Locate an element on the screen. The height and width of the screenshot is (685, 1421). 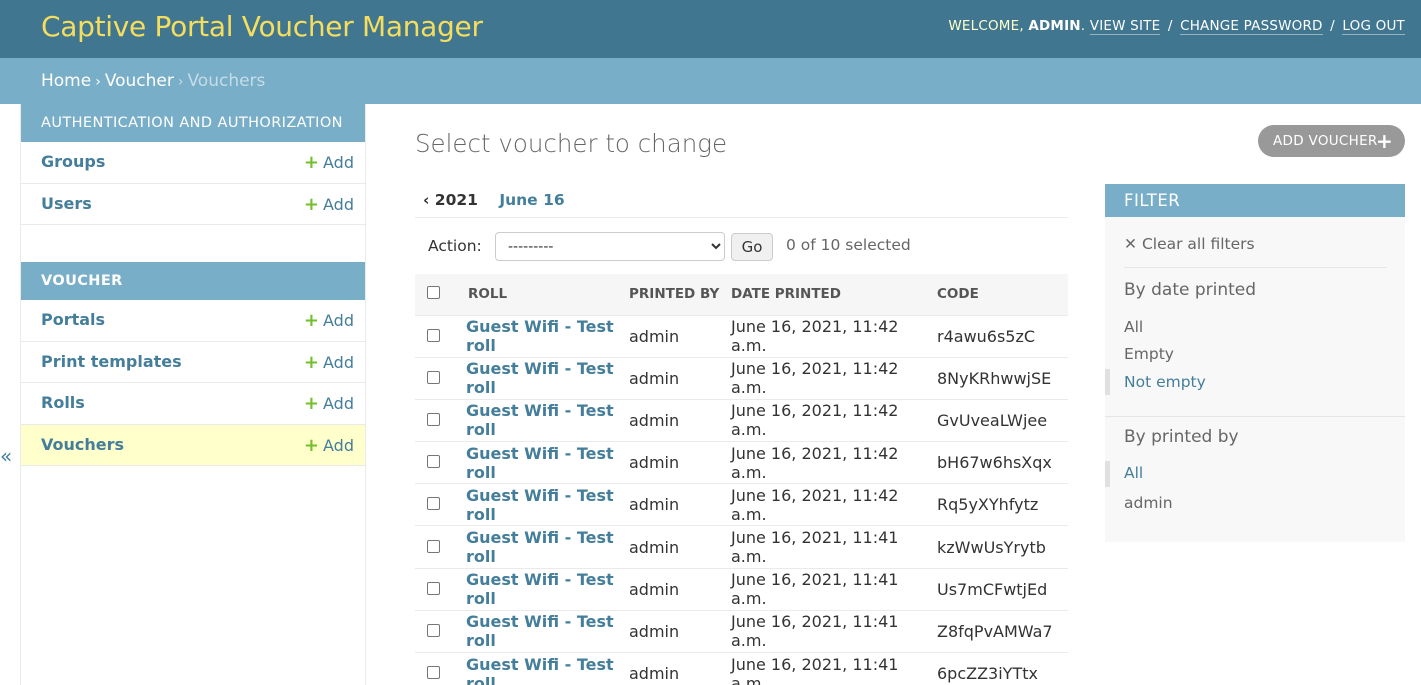
select-all-checkbox is located at coordinates (433, 292).